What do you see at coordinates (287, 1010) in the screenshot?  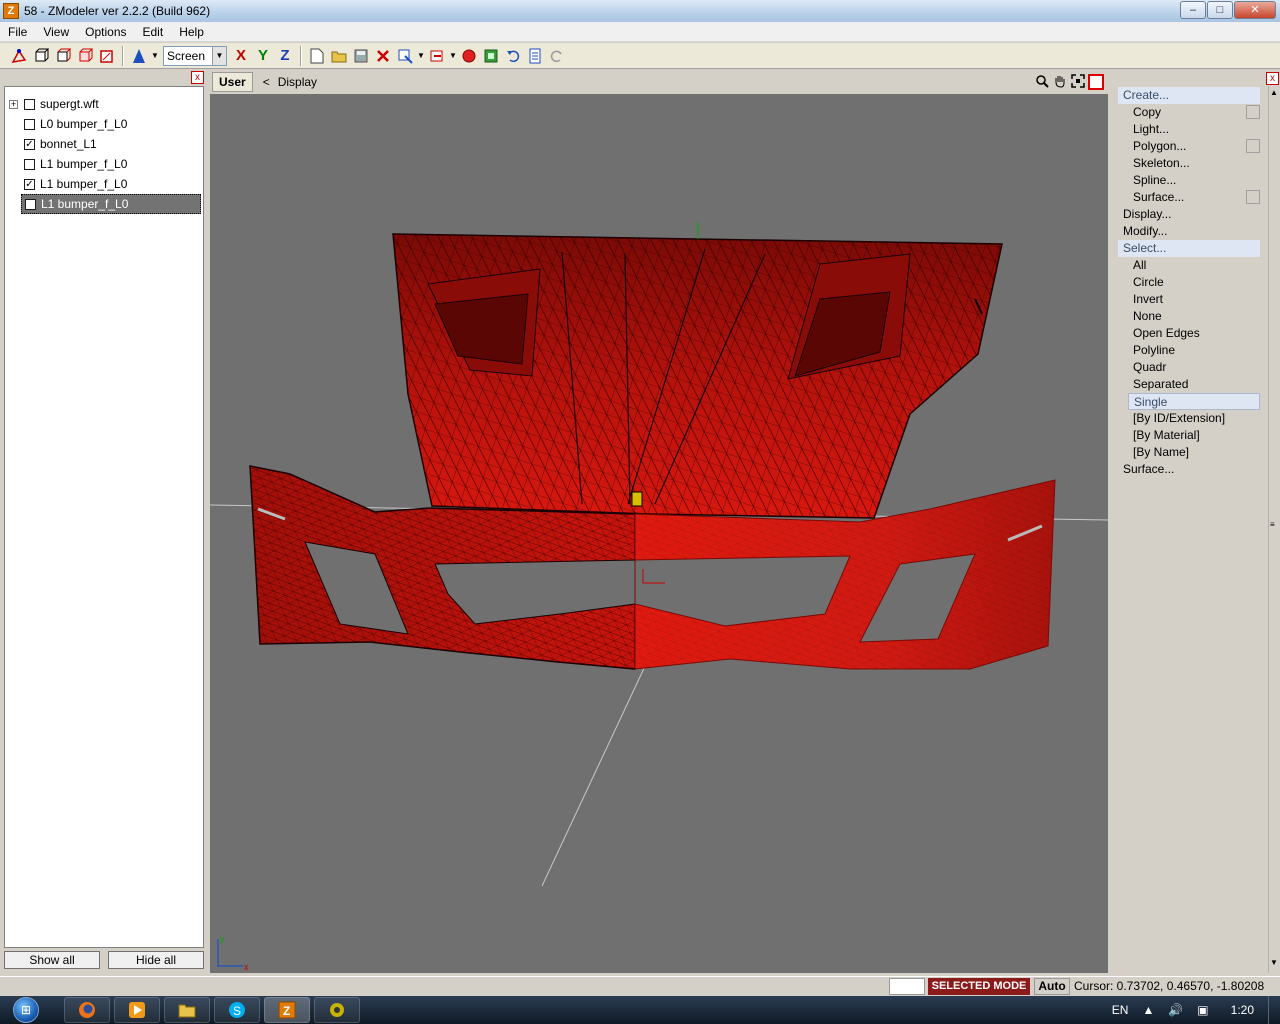 I see `zmodeler-taskbar-icon: Z` at bounding box center [287, 1010].